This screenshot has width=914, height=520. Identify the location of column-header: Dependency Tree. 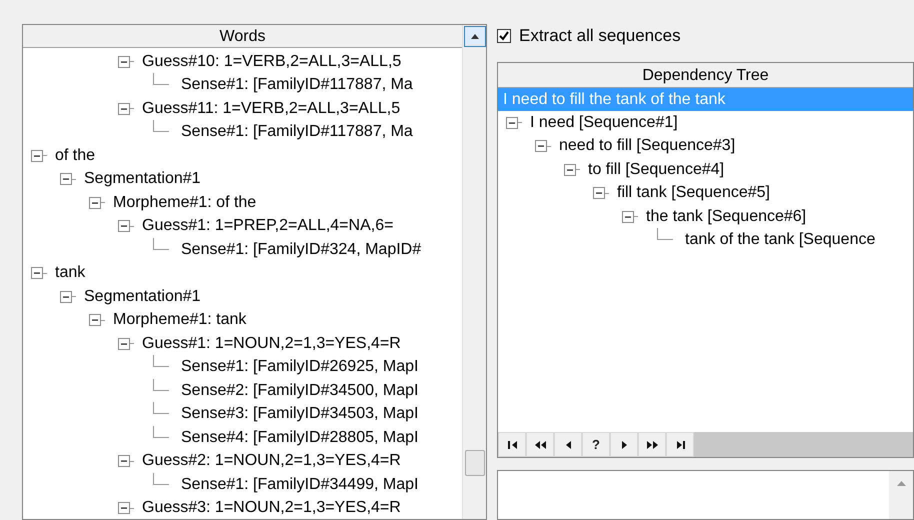
(705, 75).